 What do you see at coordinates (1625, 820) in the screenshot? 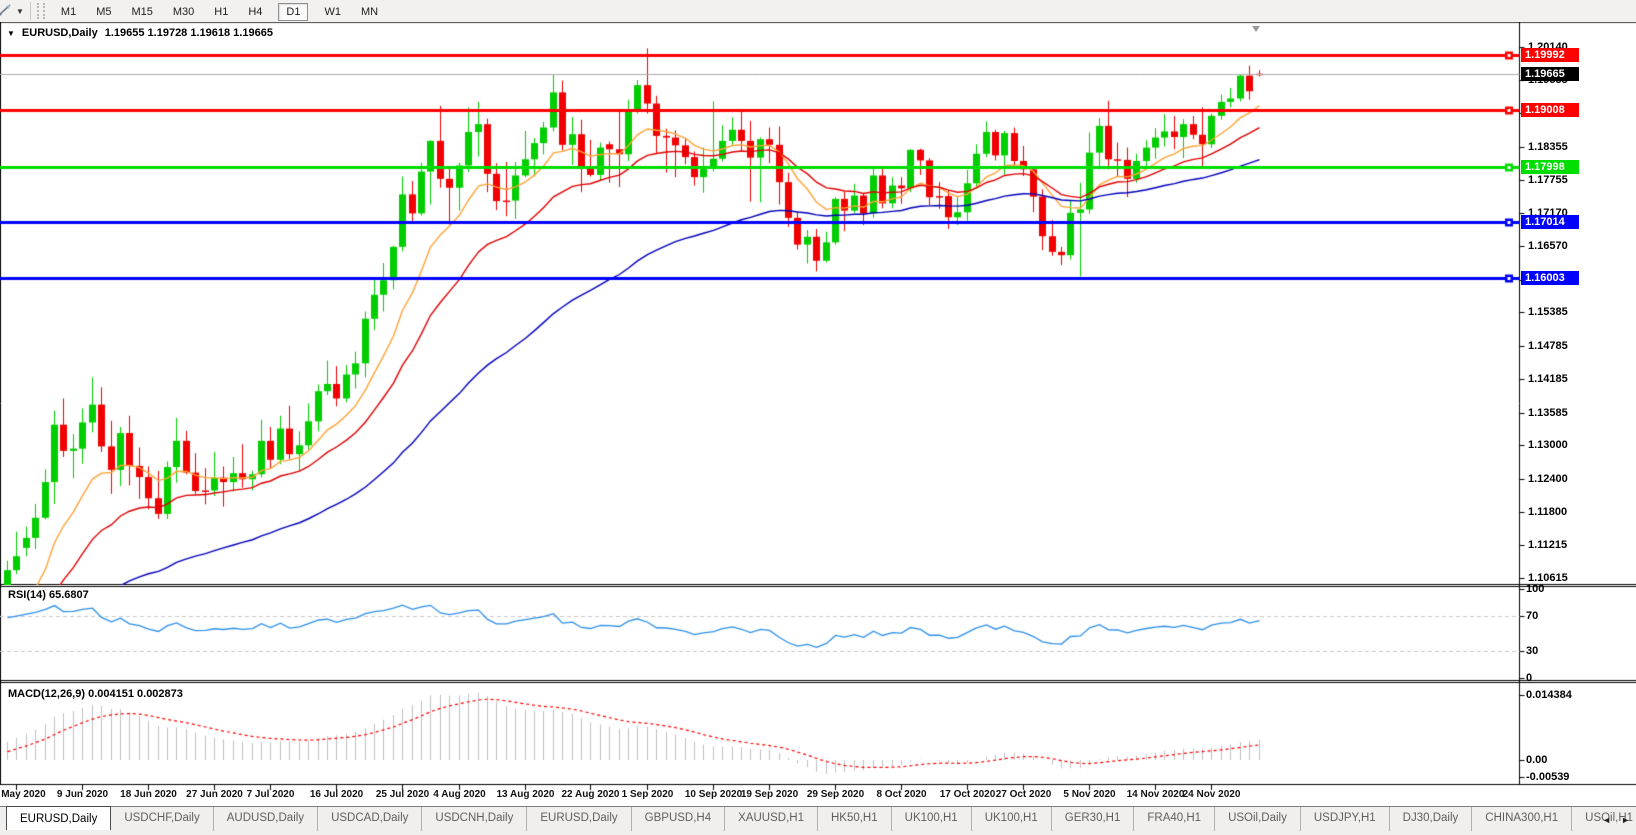
I see `tab-scroll-right-icon: ►` at bounding box center [1625, 820].